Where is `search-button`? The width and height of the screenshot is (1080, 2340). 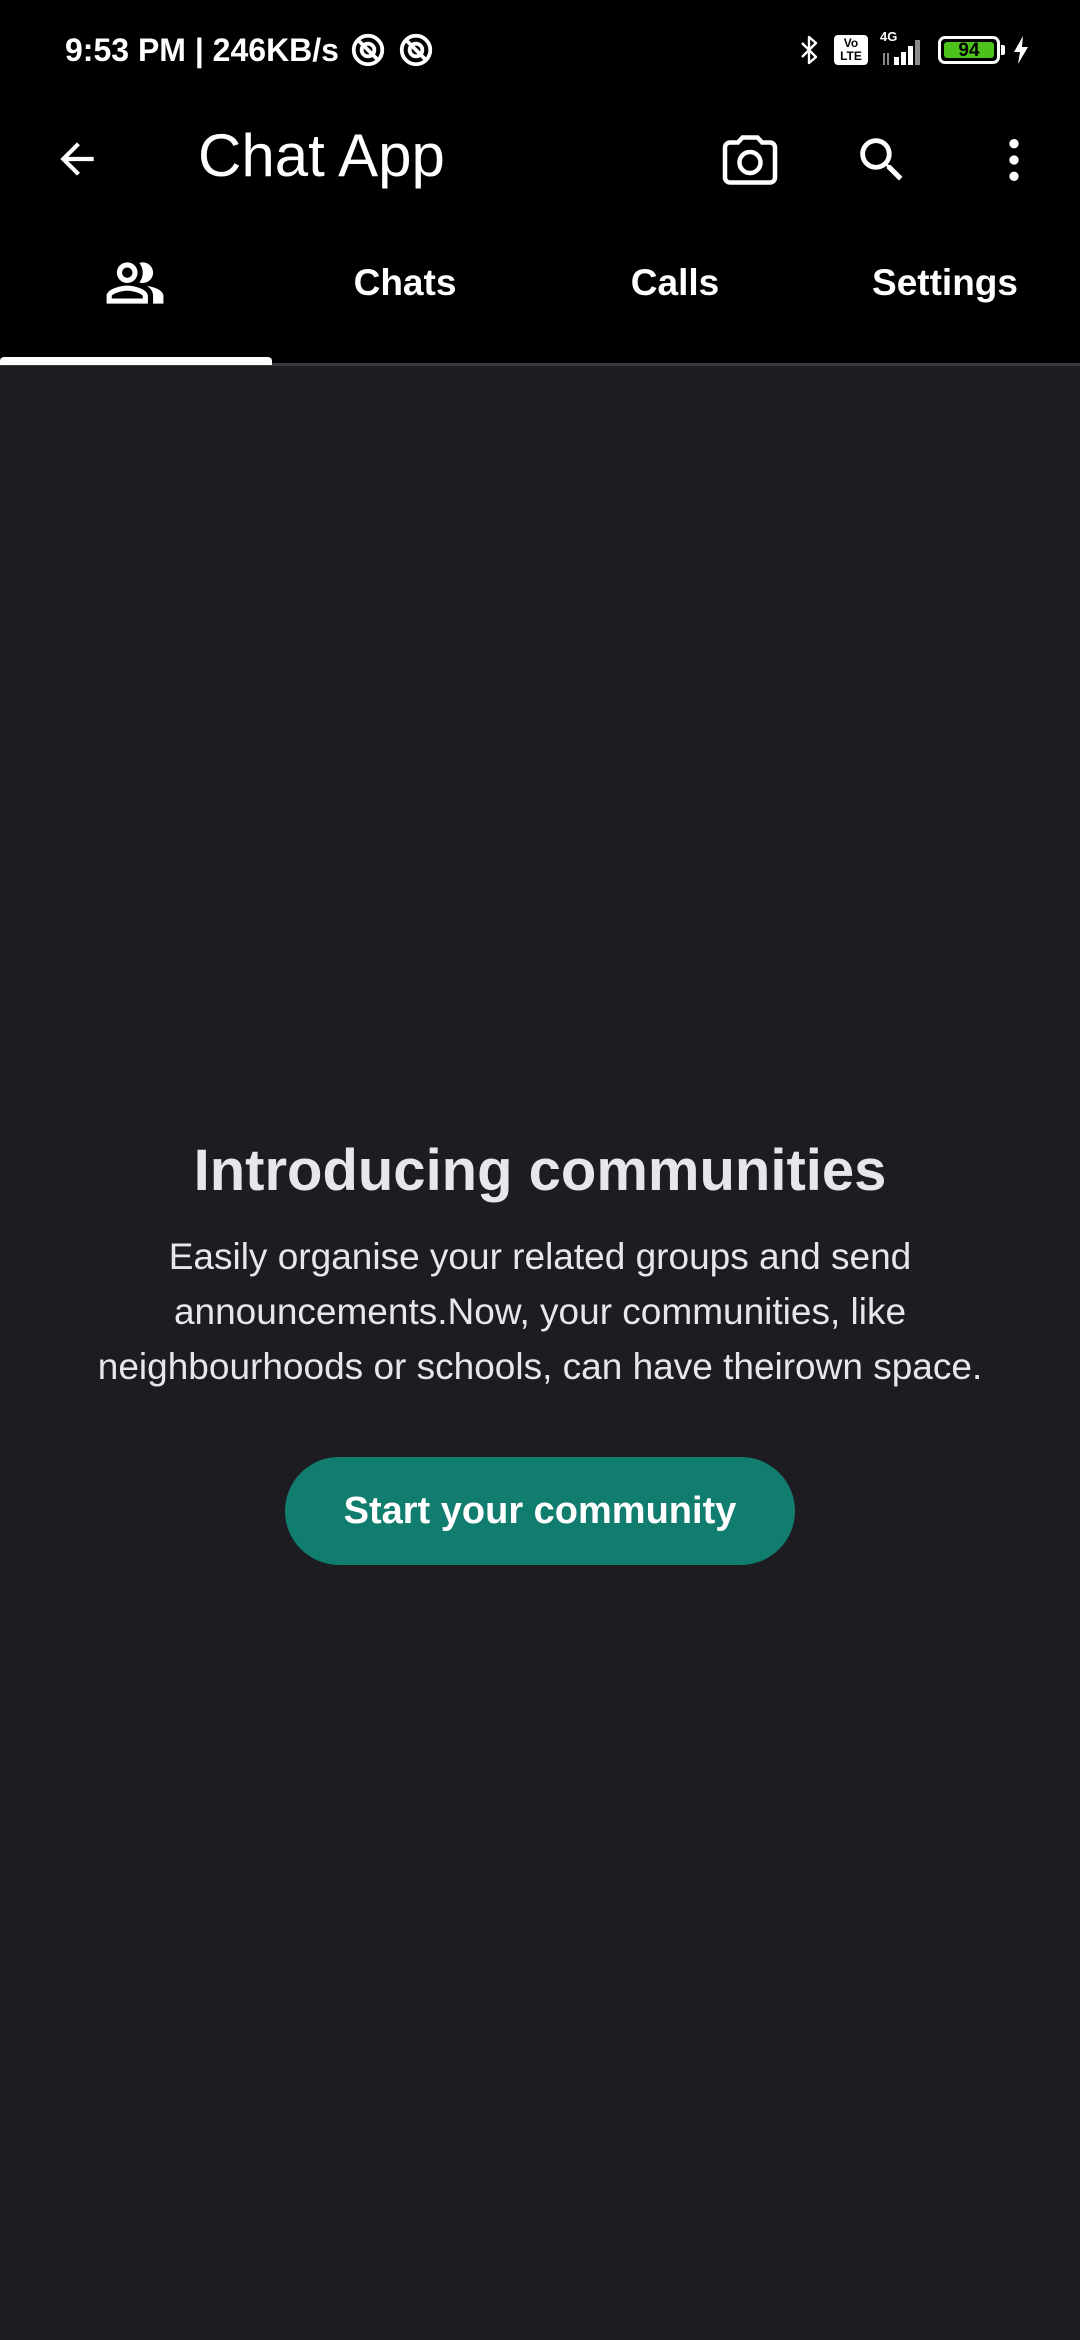
search-button is located at coordinates (882, 160).